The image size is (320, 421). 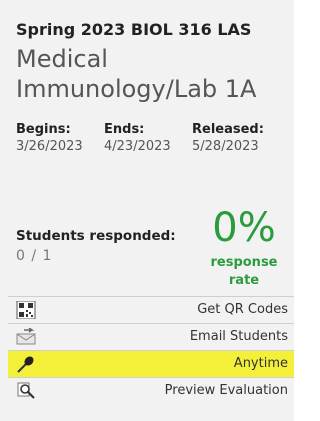 I want to click on anytime-button: Anytime, so click(x=151, y=363).